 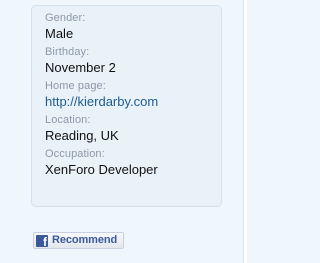 I want to click on location-field: Location: Reading, UK, so click(x=133, y=129).